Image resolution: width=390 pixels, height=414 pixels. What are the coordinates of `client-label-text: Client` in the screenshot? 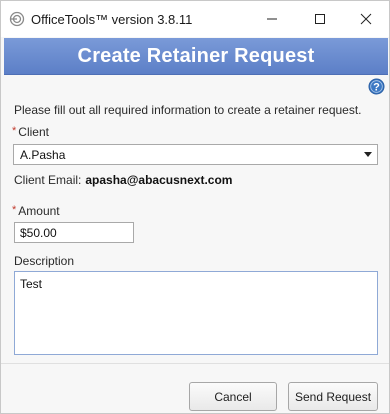 It's located at (33, 132).